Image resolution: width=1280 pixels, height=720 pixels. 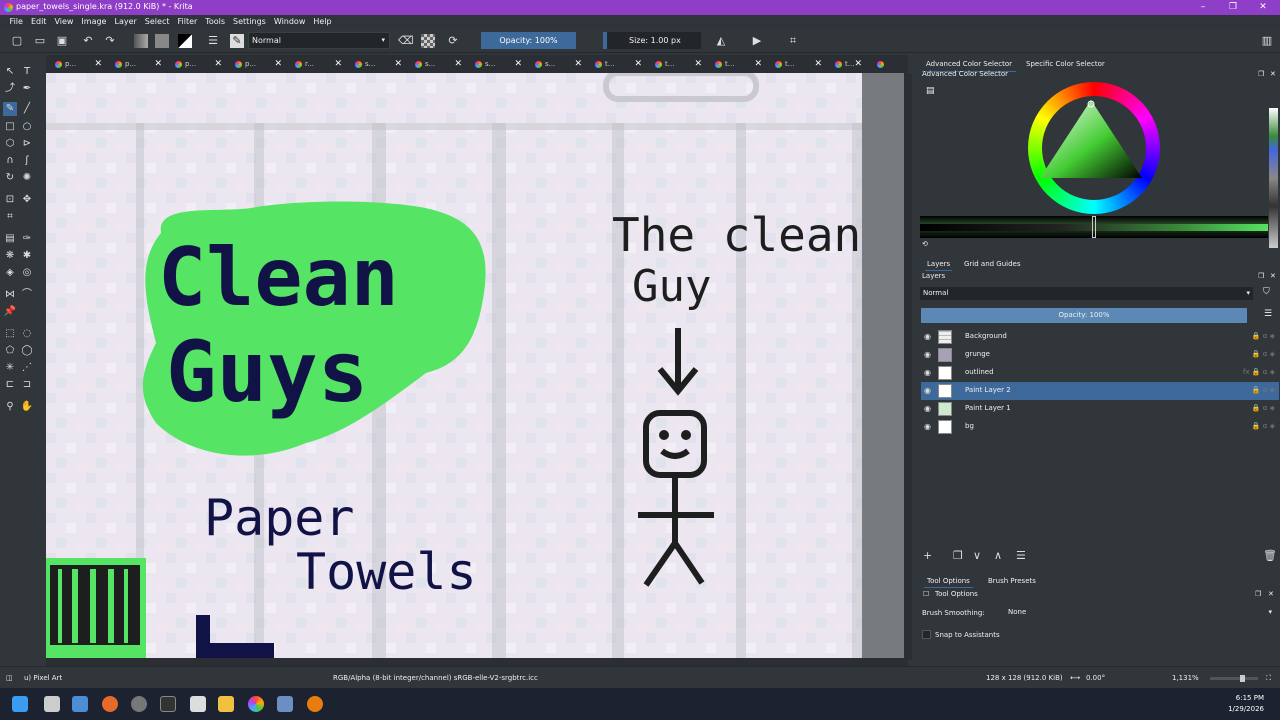 I want to click on layer-row: ◉ Paint Layer 1 🔒 α ◈, so click(x=1100, y=409).